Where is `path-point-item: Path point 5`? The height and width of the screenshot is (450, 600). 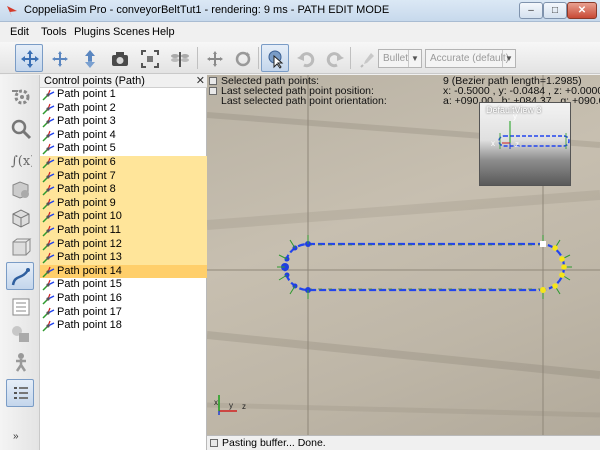 path-point-item: Path point 5 is located at coordinates (123, 149).